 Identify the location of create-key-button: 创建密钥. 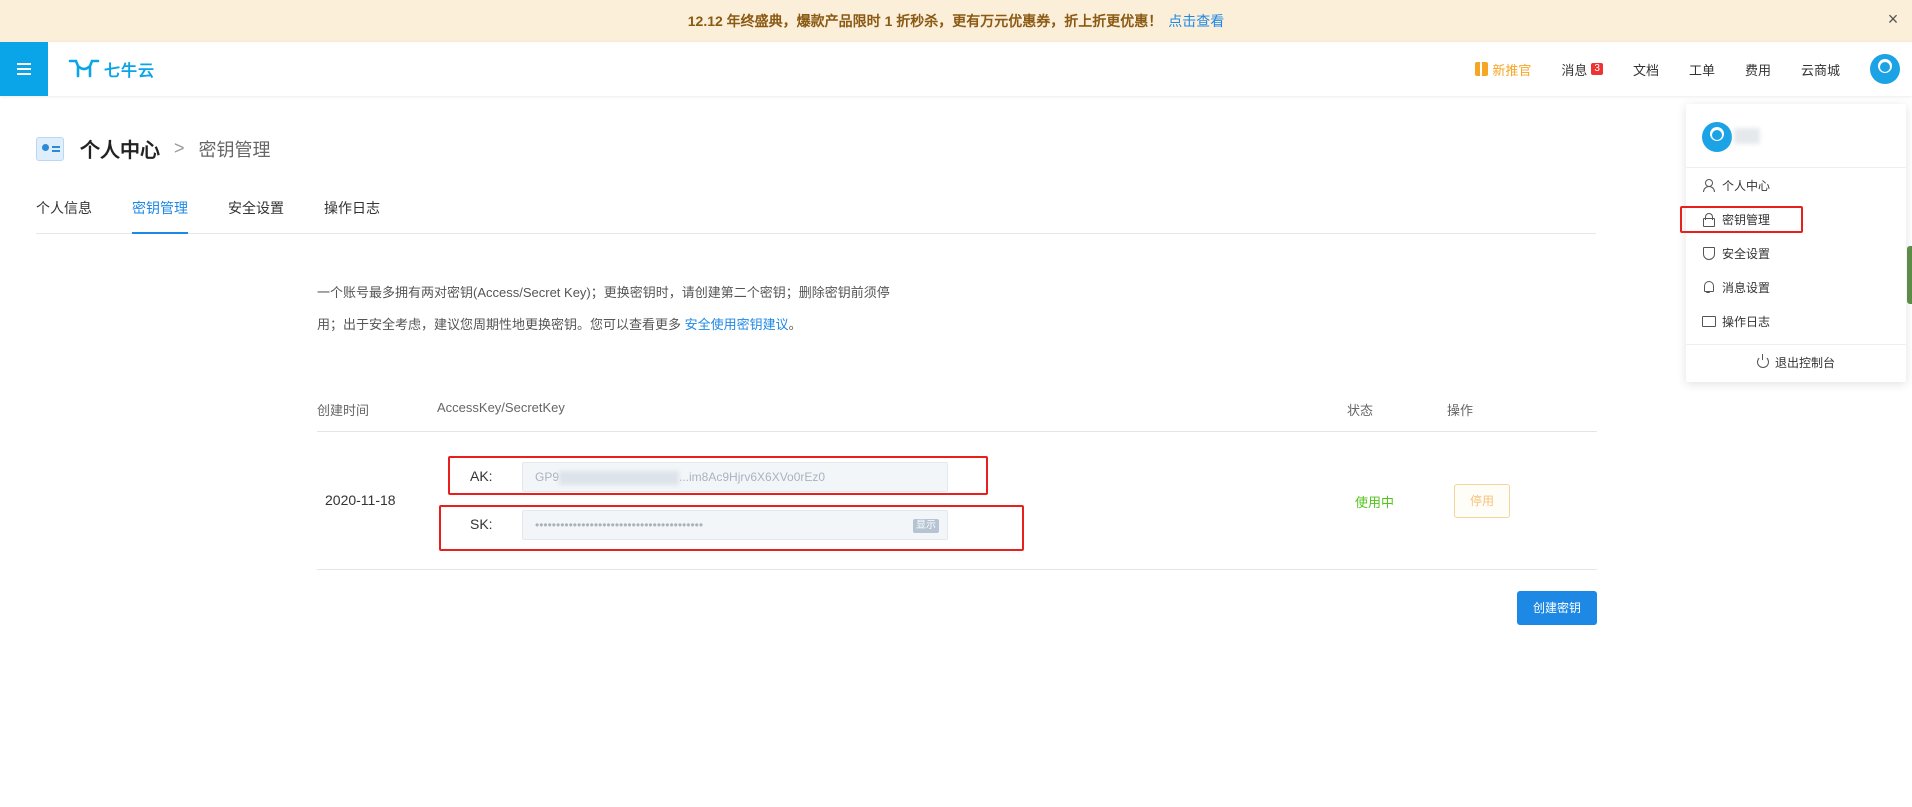
(1557, 608).